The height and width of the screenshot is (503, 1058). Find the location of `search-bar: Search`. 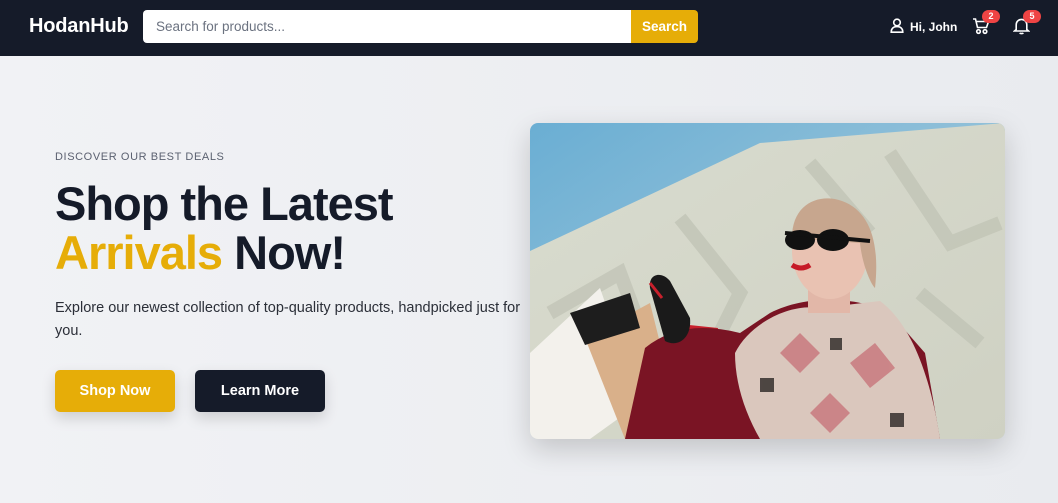

search-bar: Search is located at coordinates (420, 26).